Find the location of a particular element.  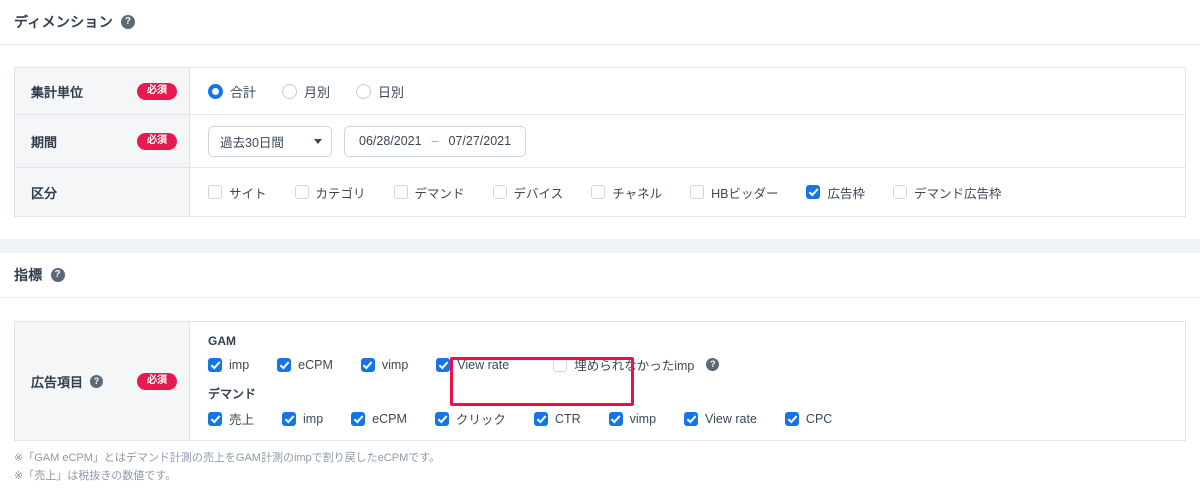

checkbox-gam-unfilled-imp: 埋められなかったimp ? is located at coordinates (636, 364).